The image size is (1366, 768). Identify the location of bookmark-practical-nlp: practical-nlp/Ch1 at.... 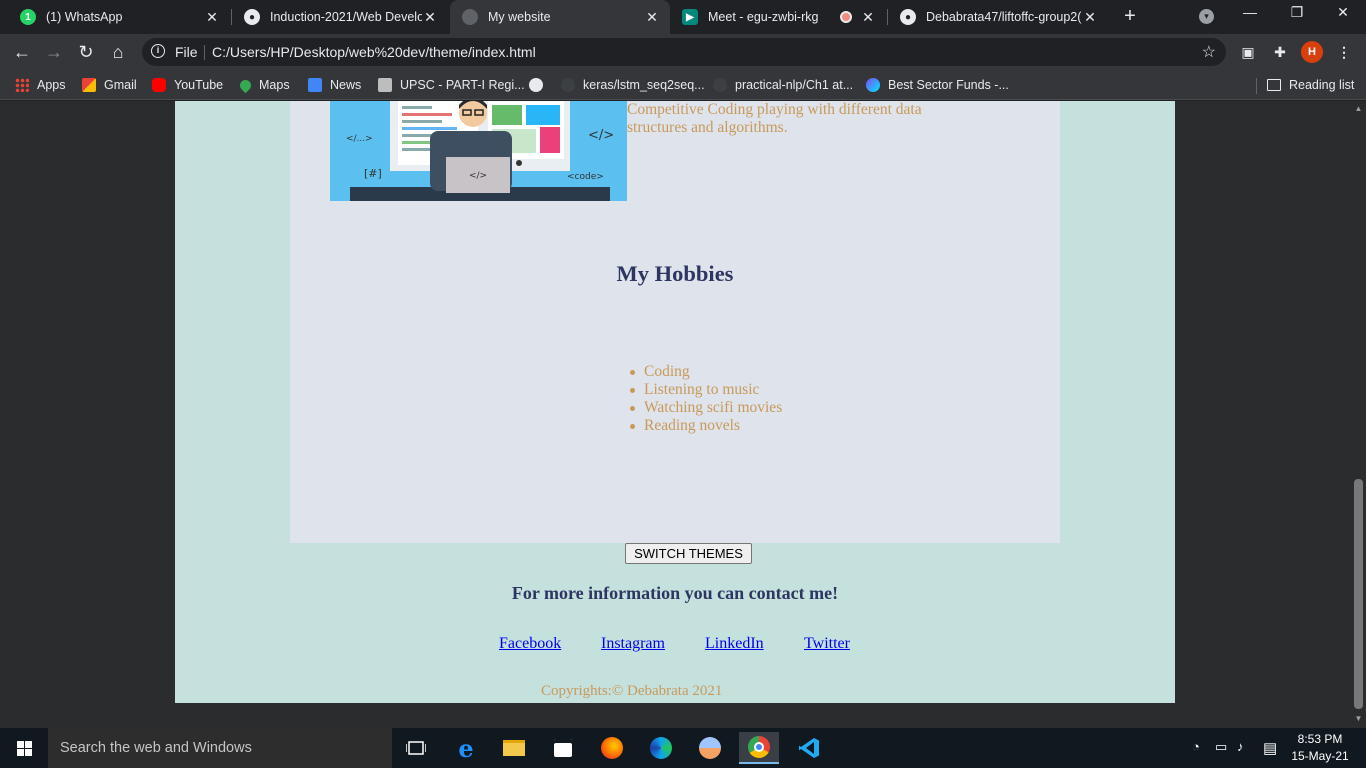
(783, 85).